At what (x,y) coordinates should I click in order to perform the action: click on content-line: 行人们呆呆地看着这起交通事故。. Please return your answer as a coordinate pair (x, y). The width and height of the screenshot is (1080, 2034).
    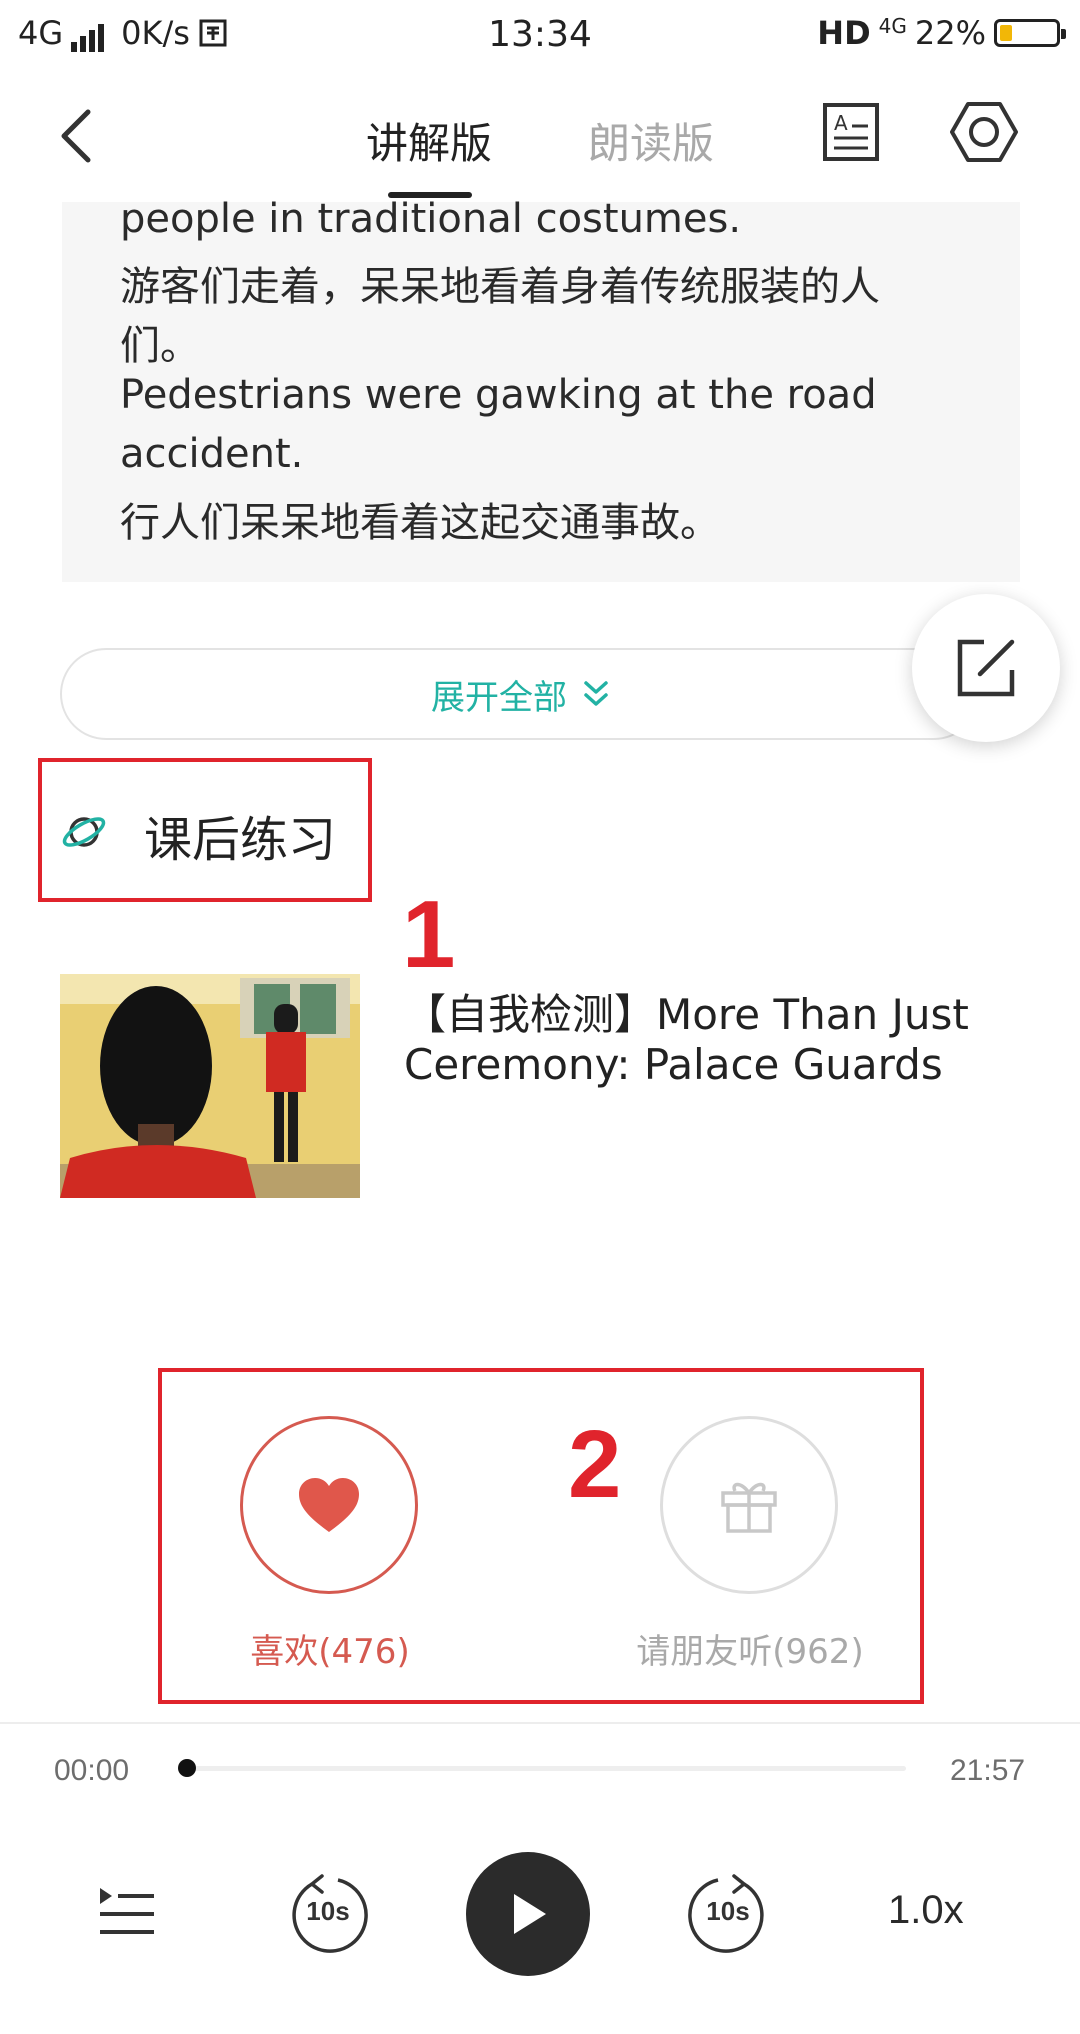
    Looking at the image, I should click on (420, 523).